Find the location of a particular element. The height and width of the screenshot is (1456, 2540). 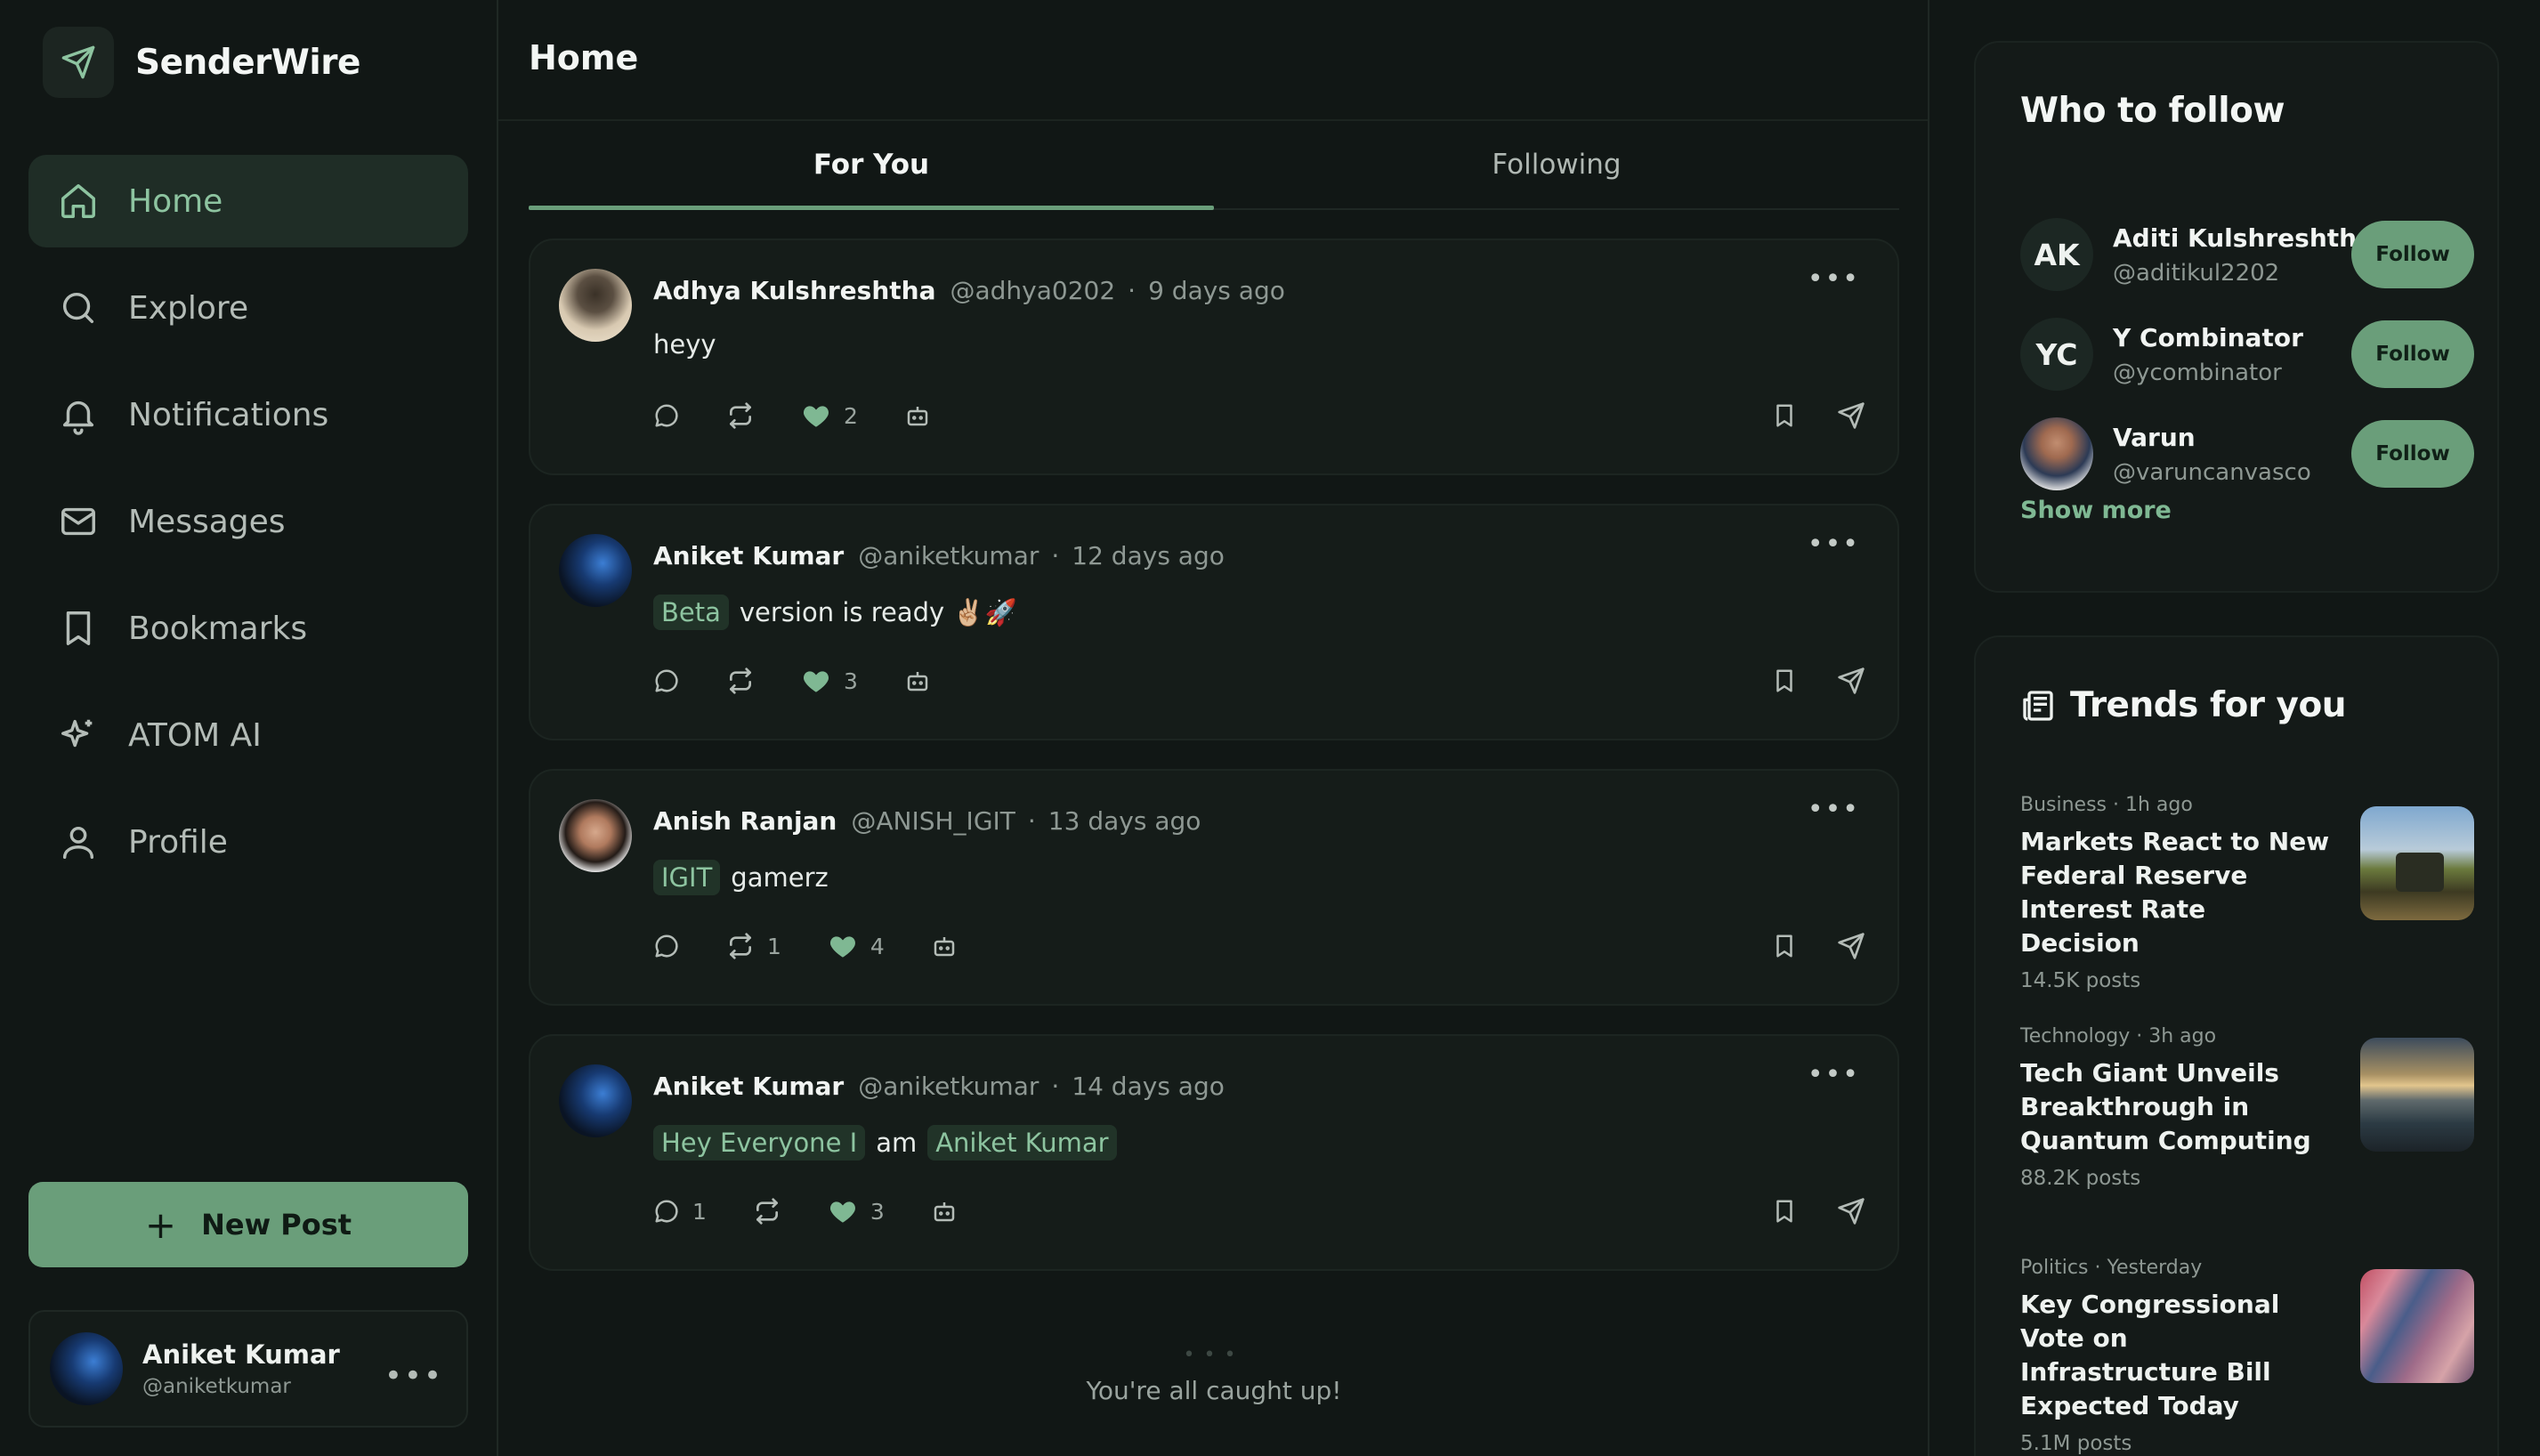

post-text: am is located at coordinates (897, 1143).